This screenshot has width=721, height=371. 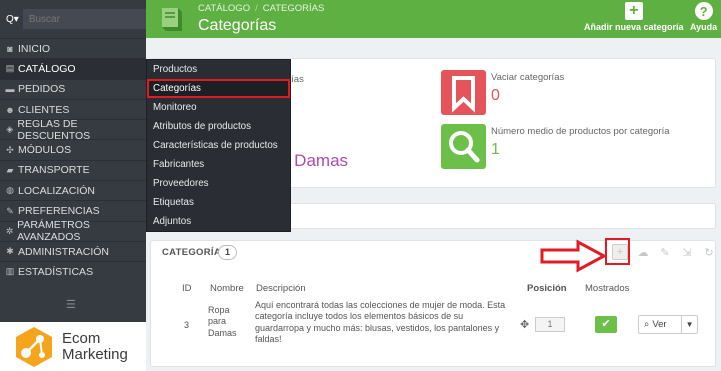 What do you see at coordinates (218, 69) in the screenshot?
I see `submenu-item-productos: Productos` at bounding box center [218, 69].